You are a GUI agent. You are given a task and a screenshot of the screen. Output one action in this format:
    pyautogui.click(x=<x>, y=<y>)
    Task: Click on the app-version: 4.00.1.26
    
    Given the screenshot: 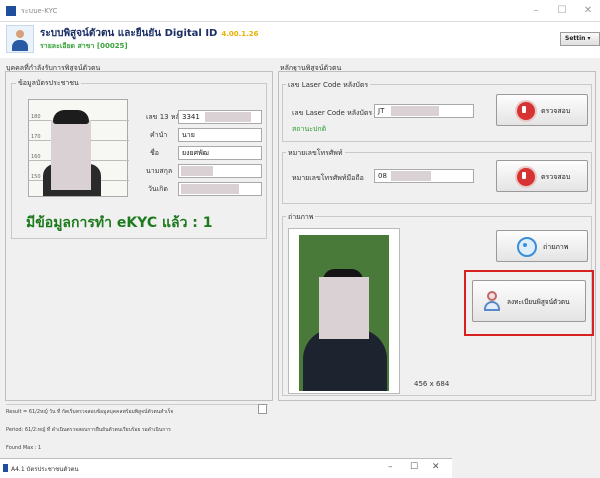 What is the action you would take?
    pyautogui.click(x=240, y=34)
    